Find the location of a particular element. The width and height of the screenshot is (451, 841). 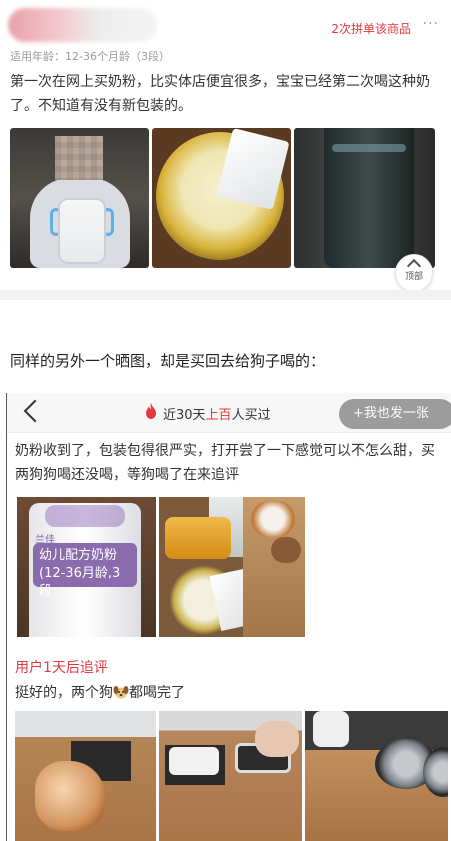

followup-text-after: 都喝完了 is located at coordinates (157, 693).